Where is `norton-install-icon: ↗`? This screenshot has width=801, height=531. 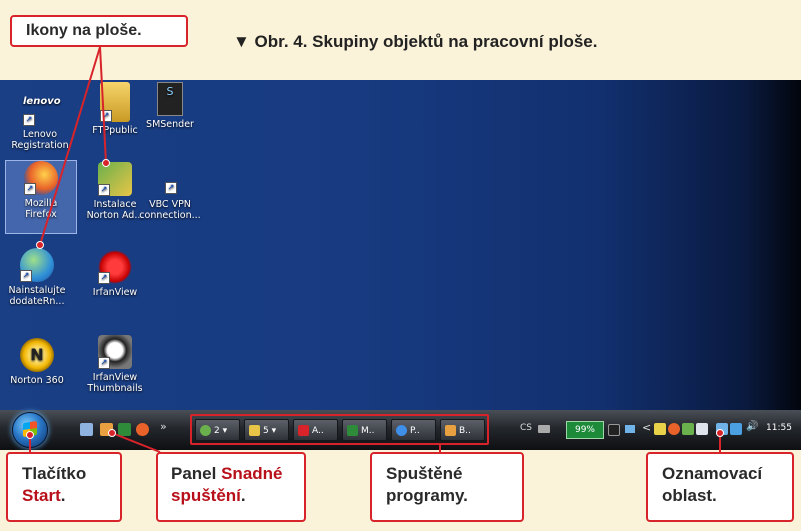
norton-install-icon: ↗ is located at coordinates (115, 179).